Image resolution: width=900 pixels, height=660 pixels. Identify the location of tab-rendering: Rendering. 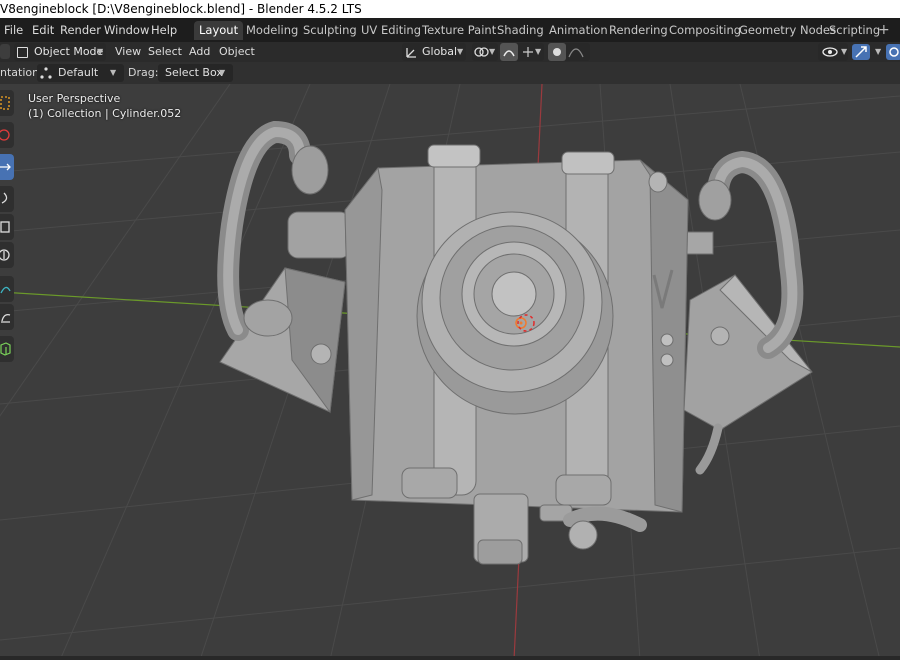
(638, 30).